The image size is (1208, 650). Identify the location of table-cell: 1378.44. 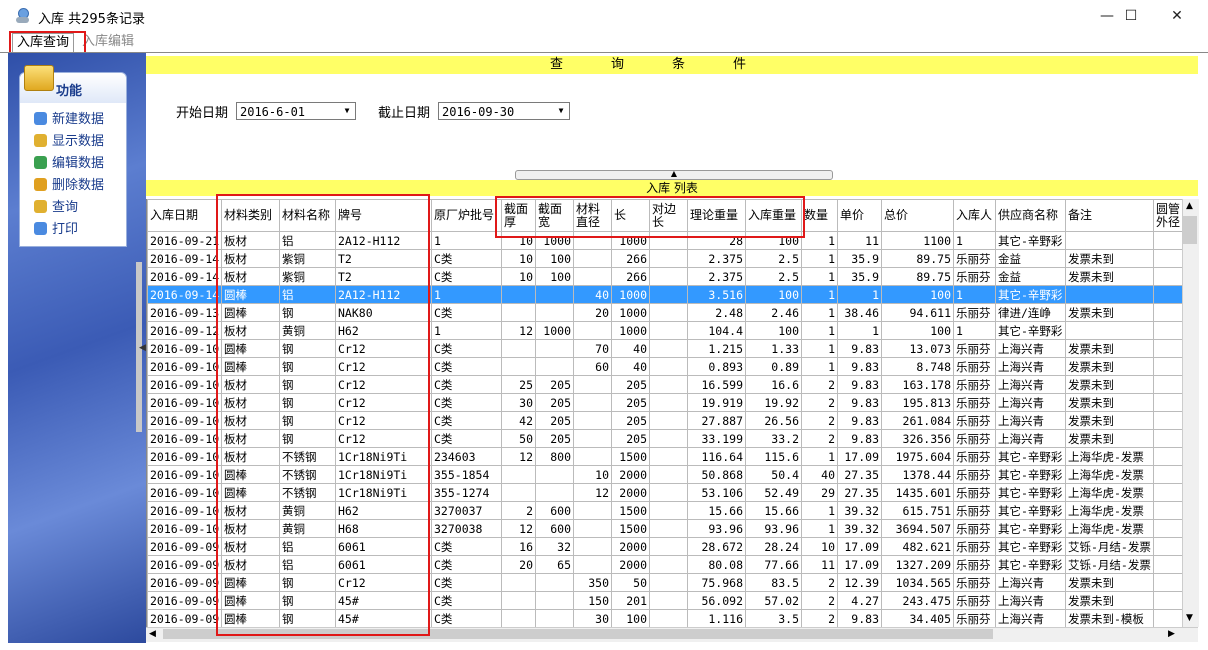
(917, 474).